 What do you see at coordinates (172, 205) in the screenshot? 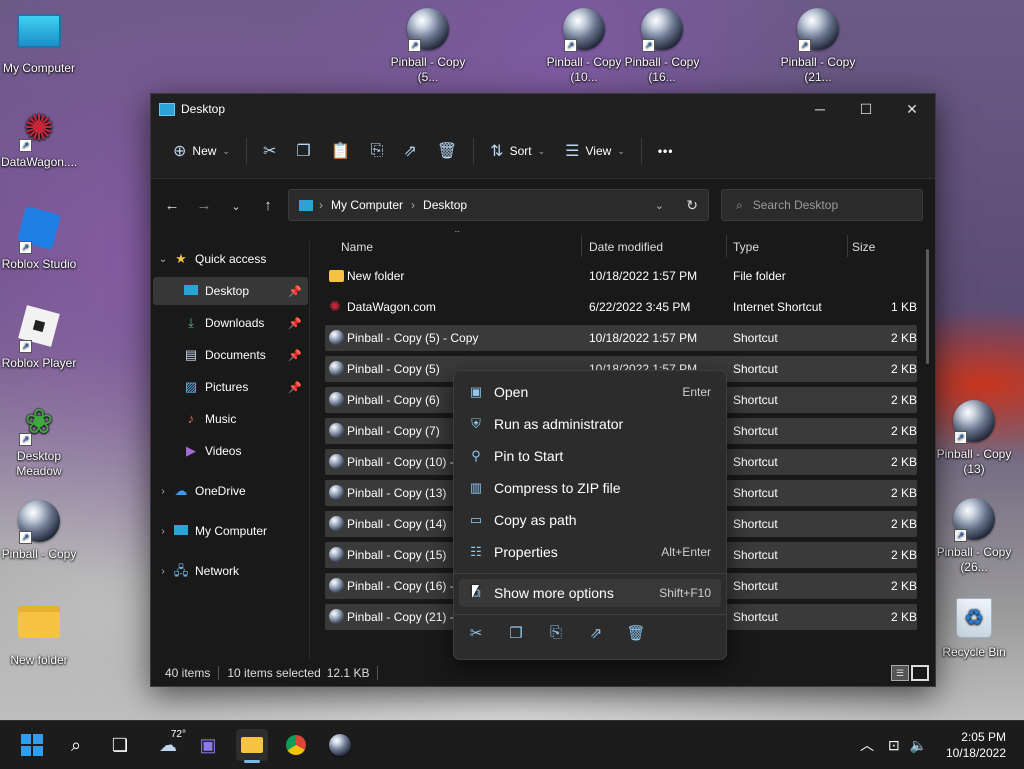
I see `back-button: ←` at bounding box center [172, 205].